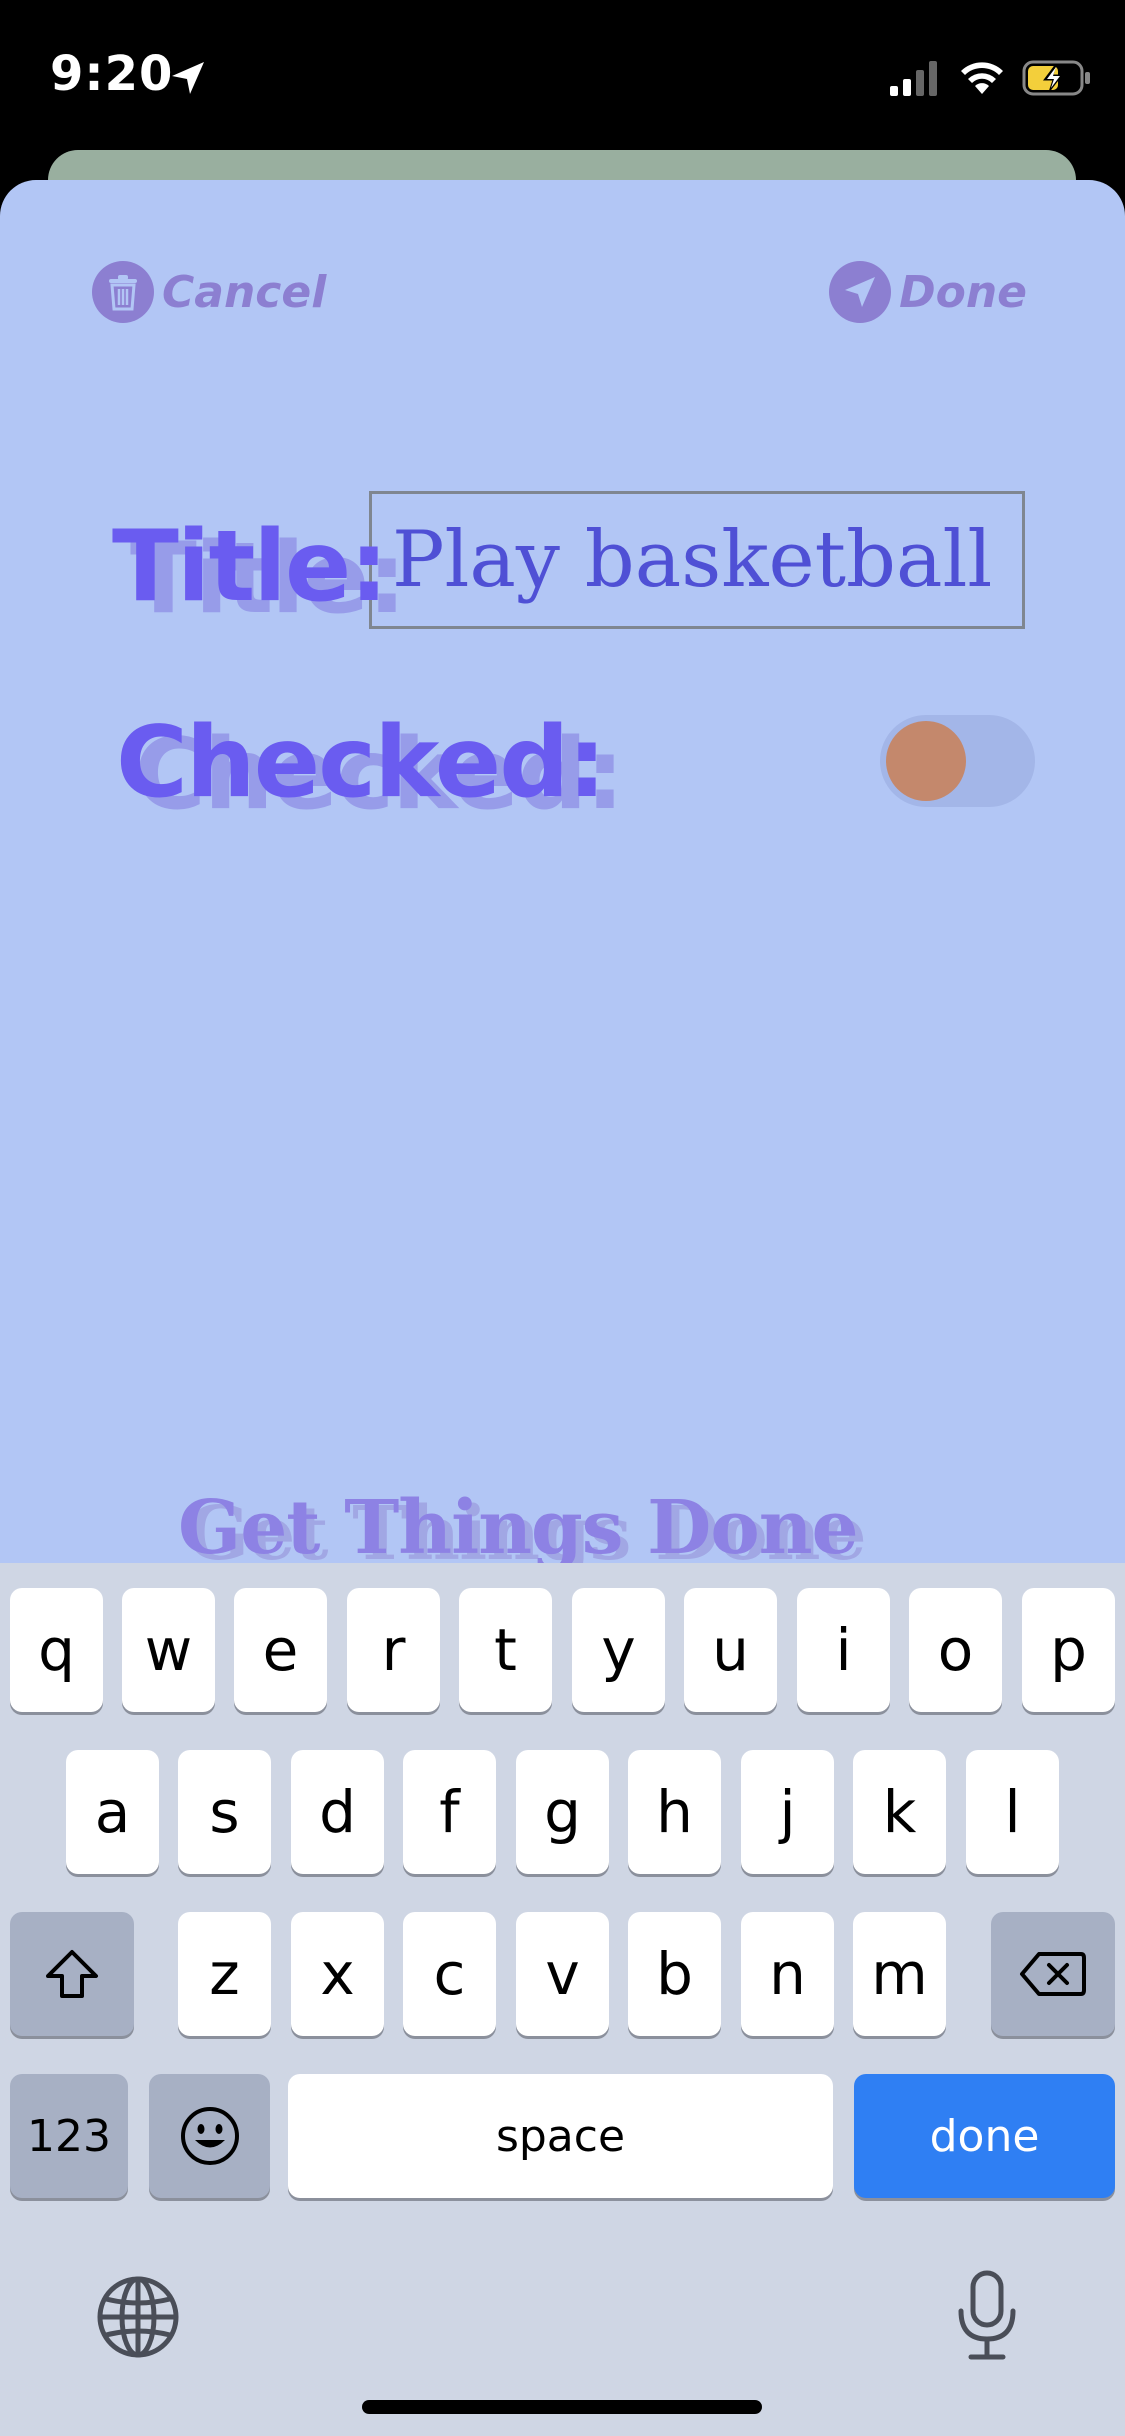 This screenshot has height=2436, width=1125. What do you see at coordinates (562, 1812) in the screenshot?
I see `key-g: g` at bounding box center [562, 1812].